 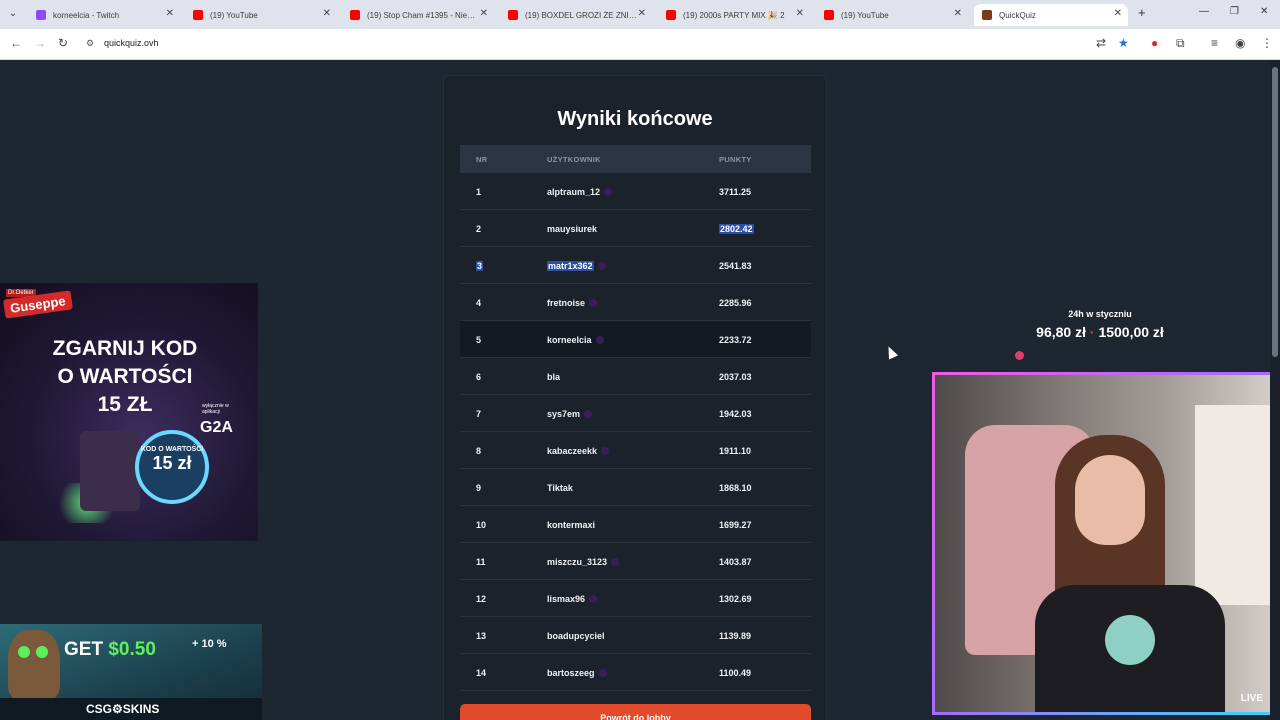 I want to click on row-username: boadupcyciel, so click(x=576, y=636).